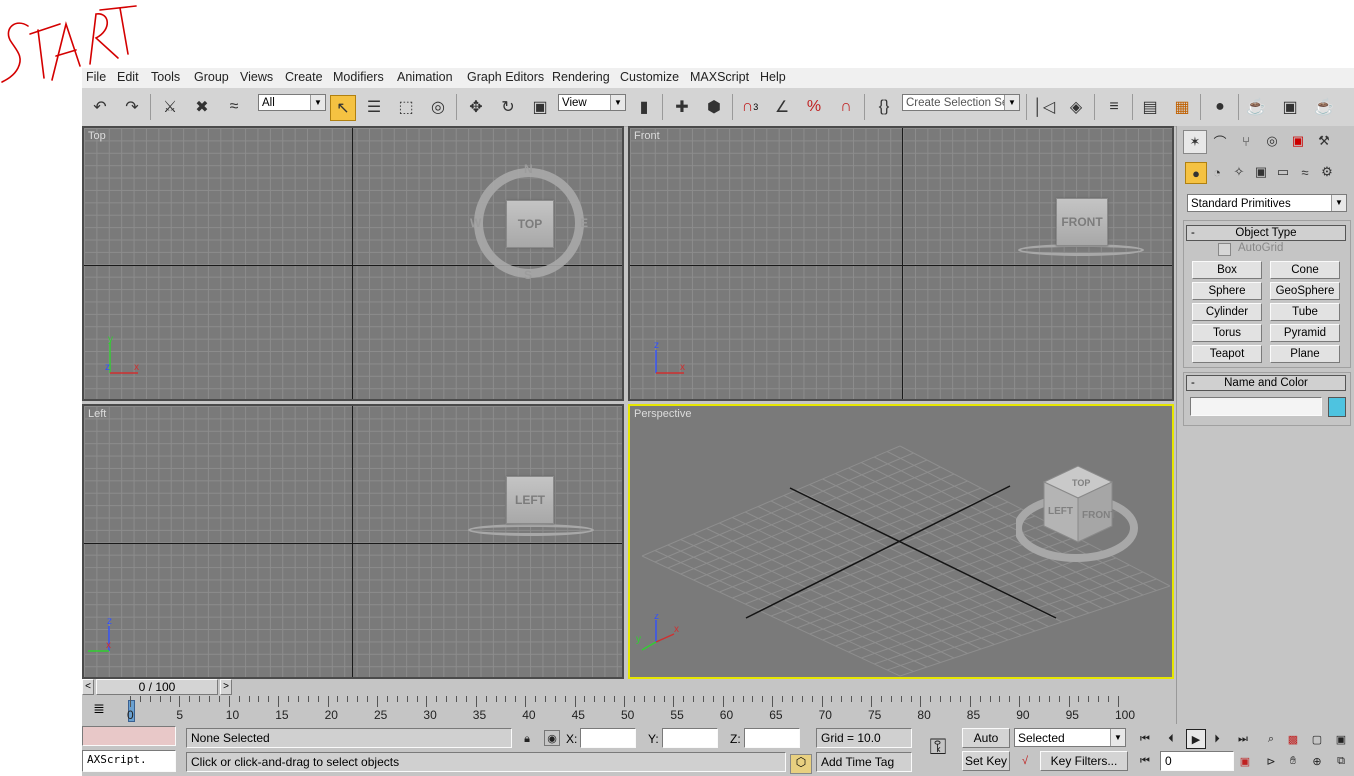 The image size is (1354, 776). What do you see at coordinates (132, 107) in the screenshot?
I see `redo-icon: ↷` at bounding box center [132, 107].